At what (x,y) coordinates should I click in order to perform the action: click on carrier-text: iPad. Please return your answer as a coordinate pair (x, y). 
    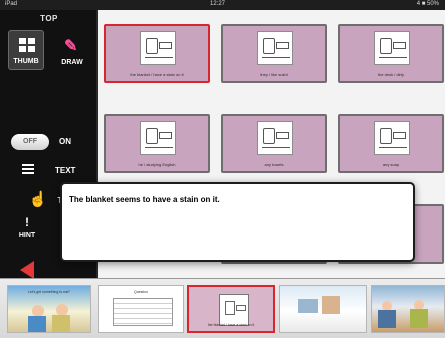
    Looking at the image, I should click on (11, 4).